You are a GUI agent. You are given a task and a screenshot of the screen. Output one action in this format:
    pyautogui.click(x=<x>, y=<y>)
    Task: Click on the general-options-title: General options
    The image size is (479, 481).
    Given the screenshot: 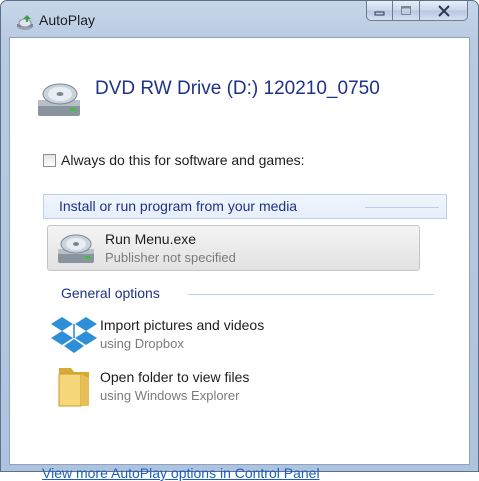 What is the action you would take?
    pyautogui.click(x=110, y=293)
    